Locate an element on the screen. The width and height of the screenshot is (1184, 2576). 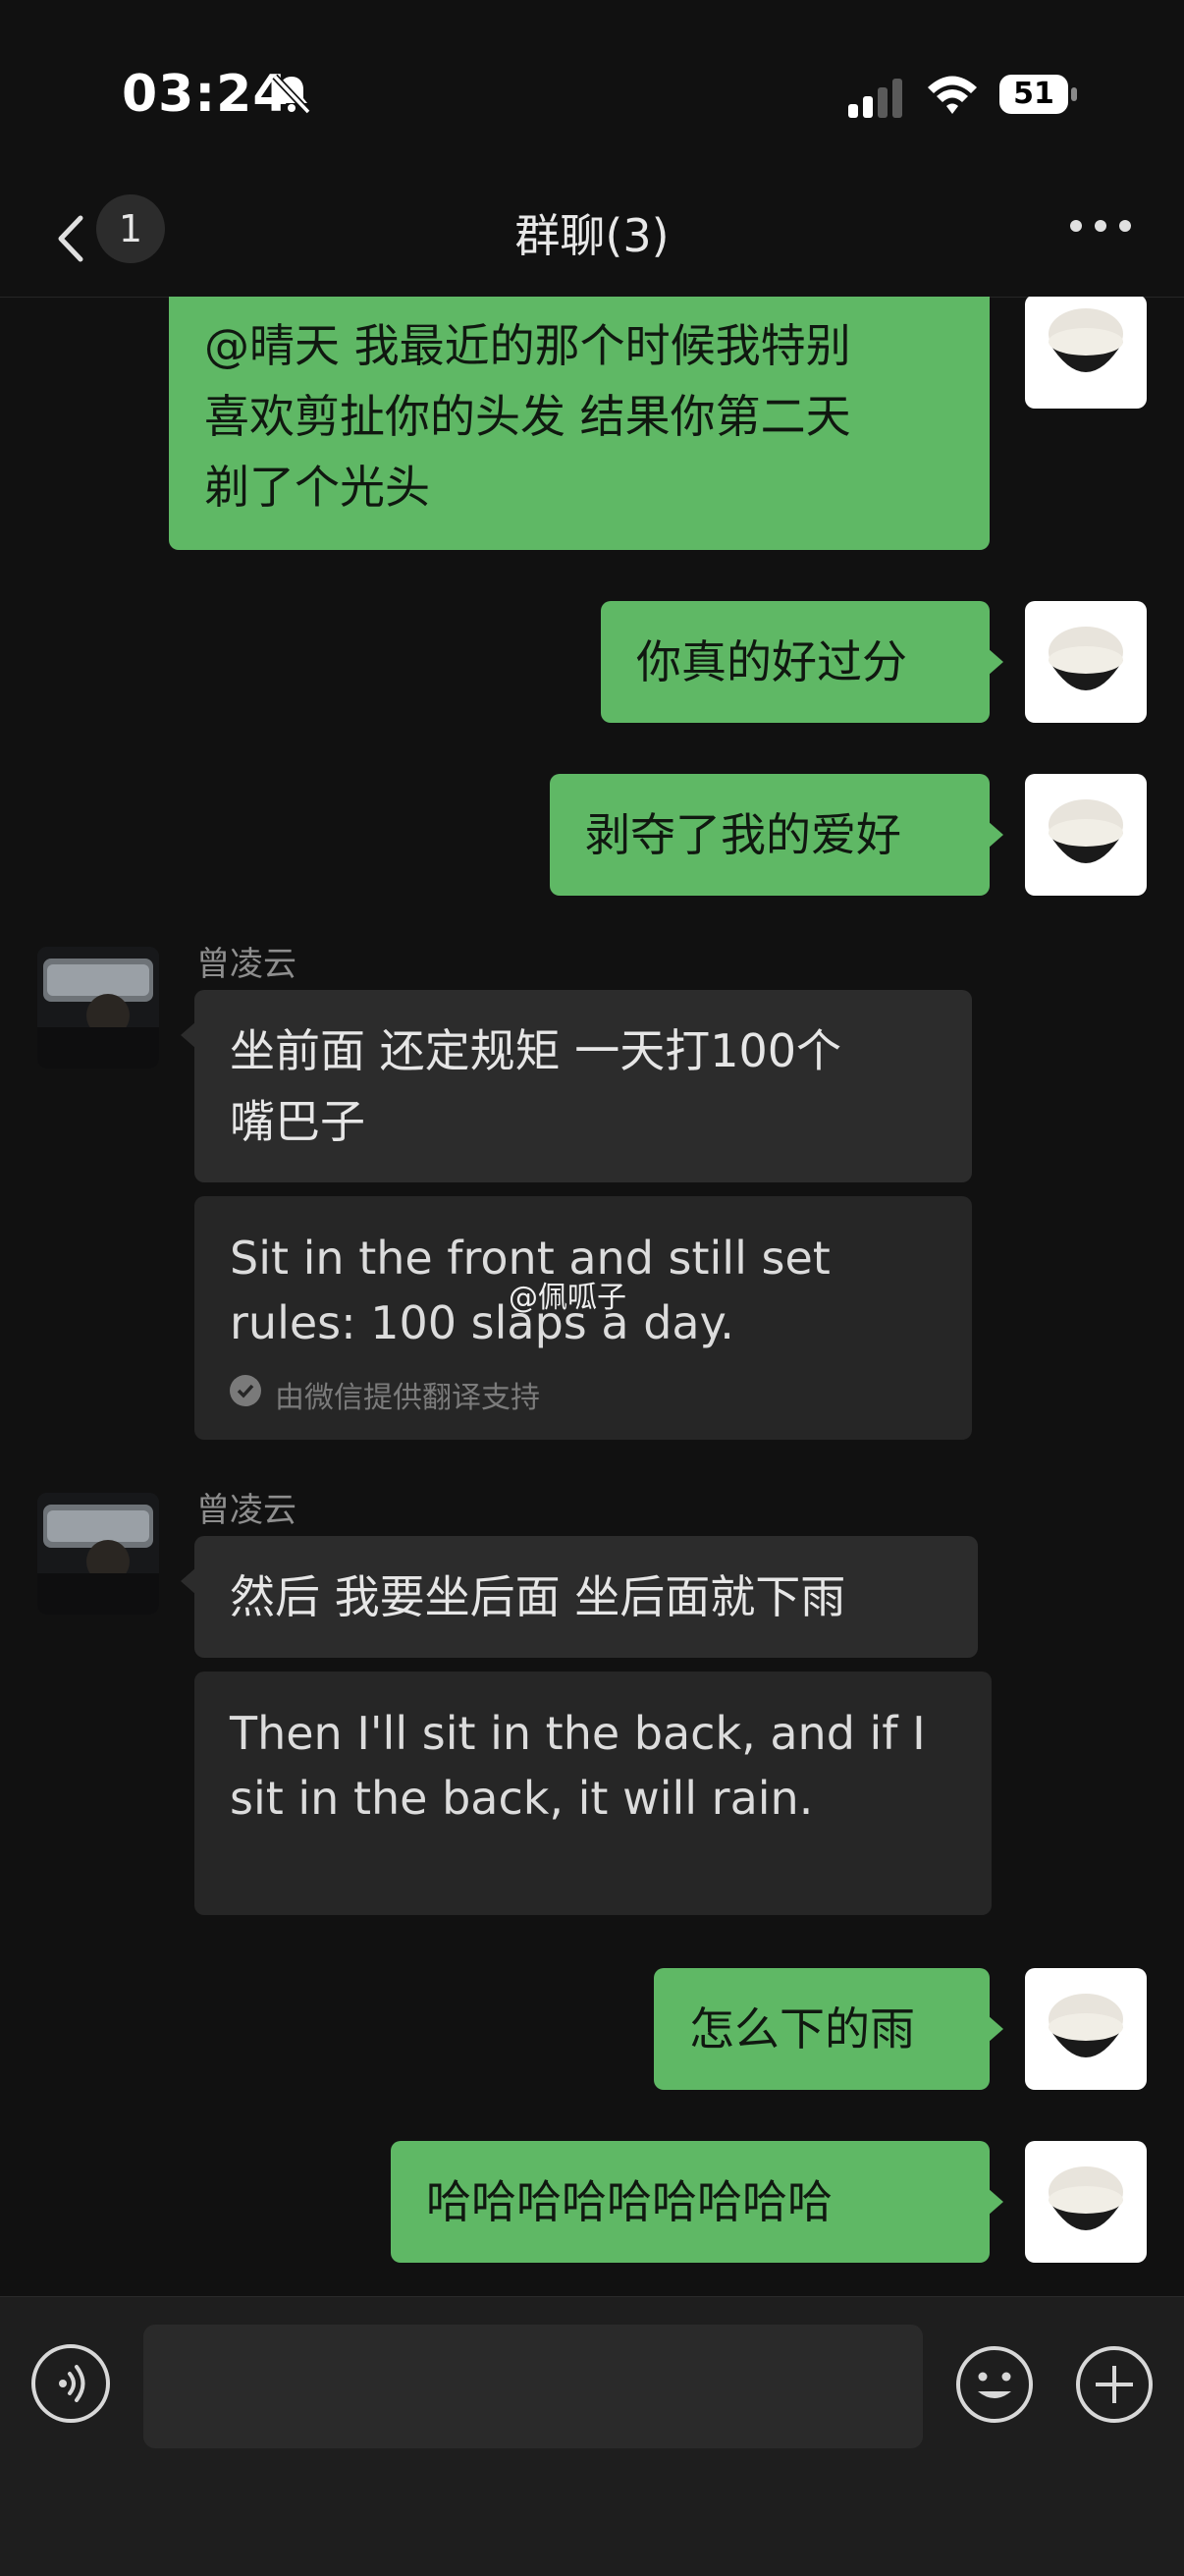
watermark: @佩呱子 is located at coordinates (567, 1298).